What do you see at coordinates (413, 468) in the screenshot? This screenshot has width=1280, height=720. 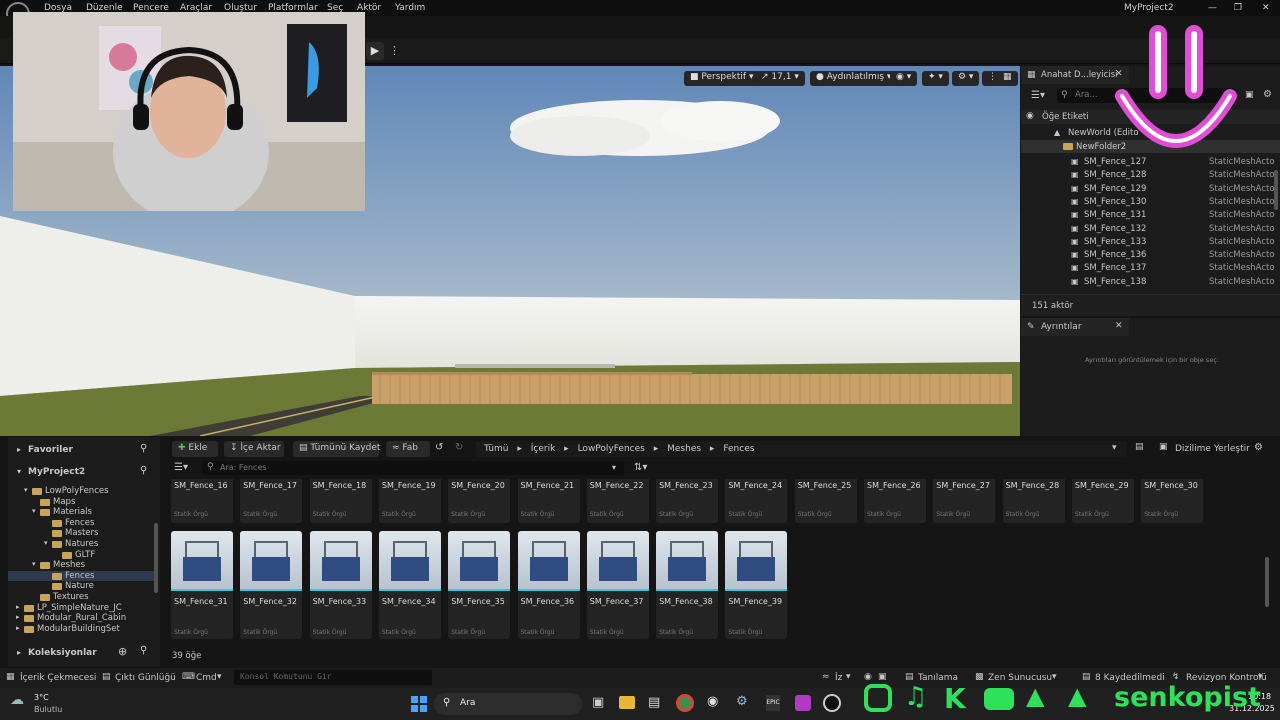 I see `content-search-input: Ara: Fences` at bounding box center [413, 468].